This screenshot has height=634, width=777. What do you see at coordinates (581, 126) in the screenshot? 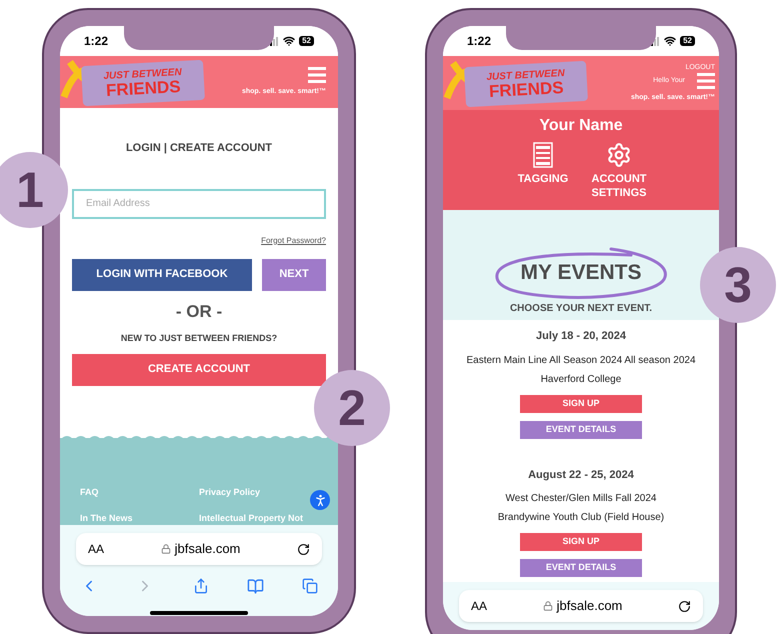
I see `user-name: Your Name` at bounding box center [581, 126].